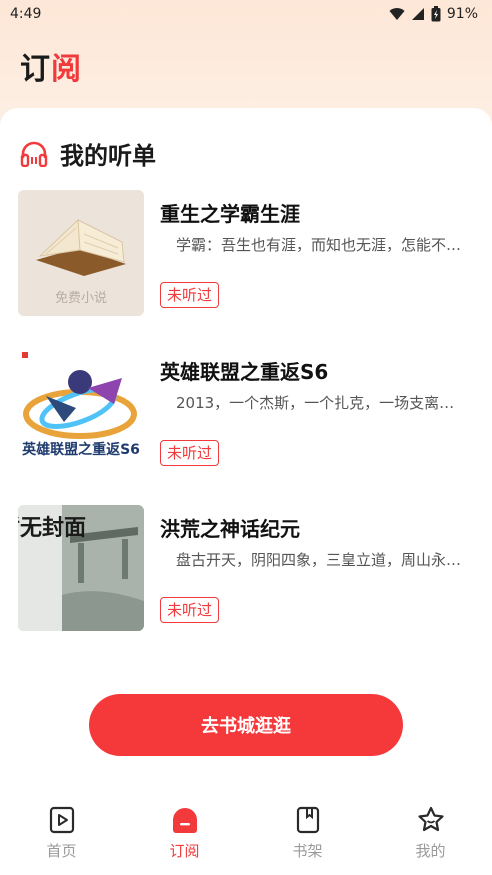 The image size is (492, 875). Describe the element at coordinates (26, 14) in the screenshot. I see `status-time: 4:49` at that location.